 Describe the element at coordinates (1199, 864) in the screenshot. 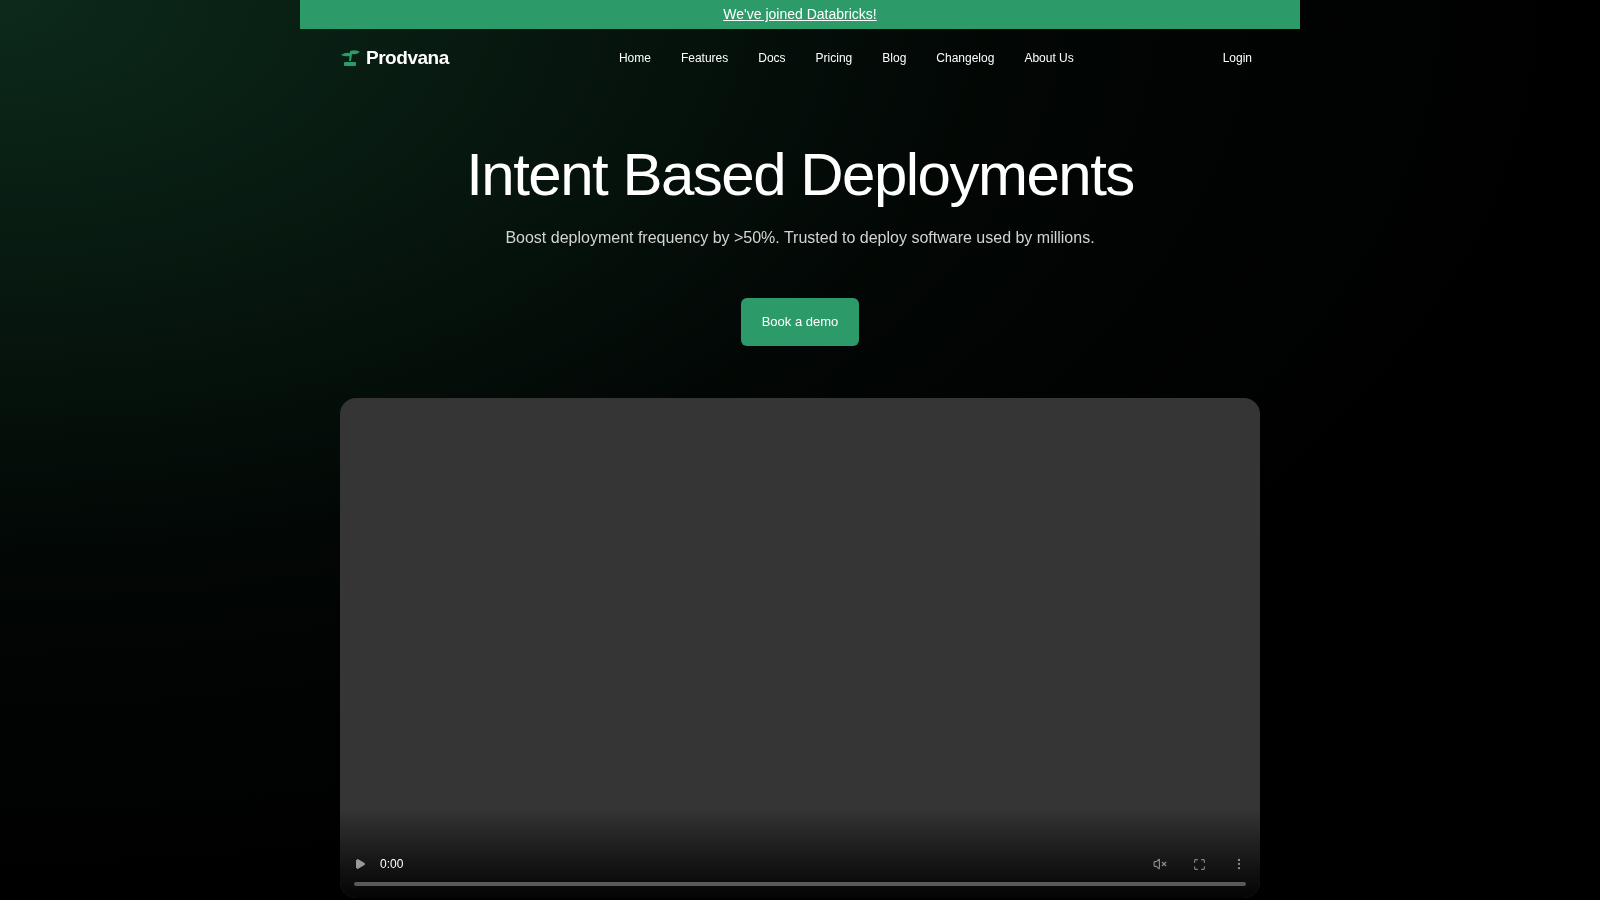

I see `fullscreen-icon` at that location.